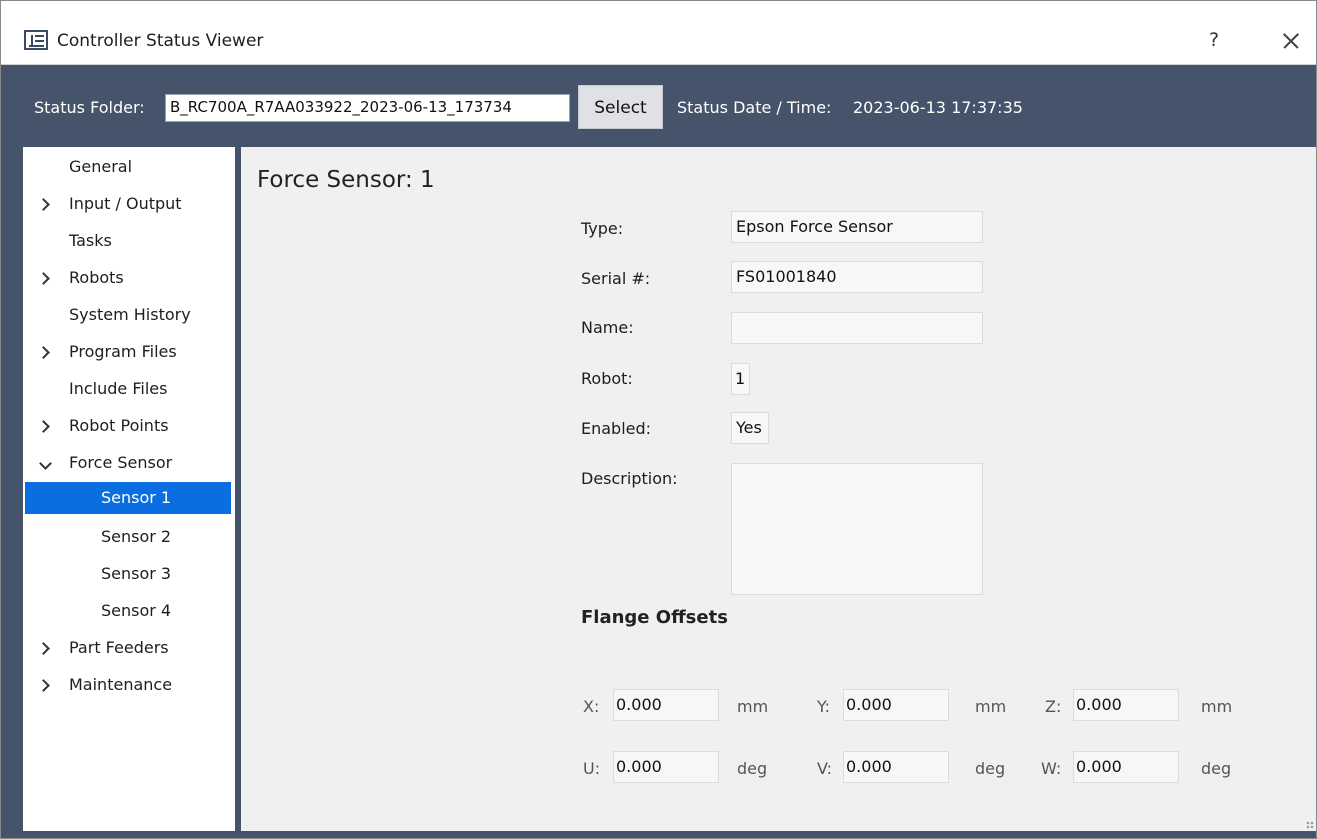 The height and width of the screenshot is (839, 1317). I want to click on tree-item-label: Tasks, so click(90, 240).